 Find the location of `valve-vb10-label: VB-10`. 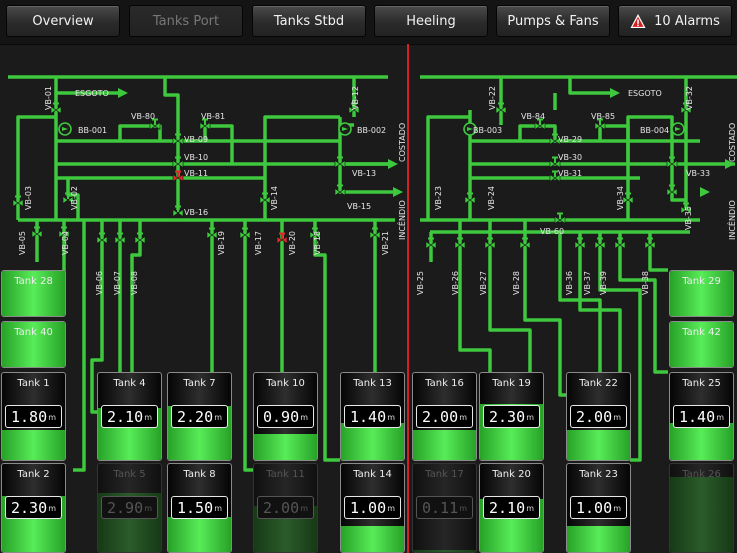

valve-vb10-label: VB-10 is located at coordinates (196, 157).